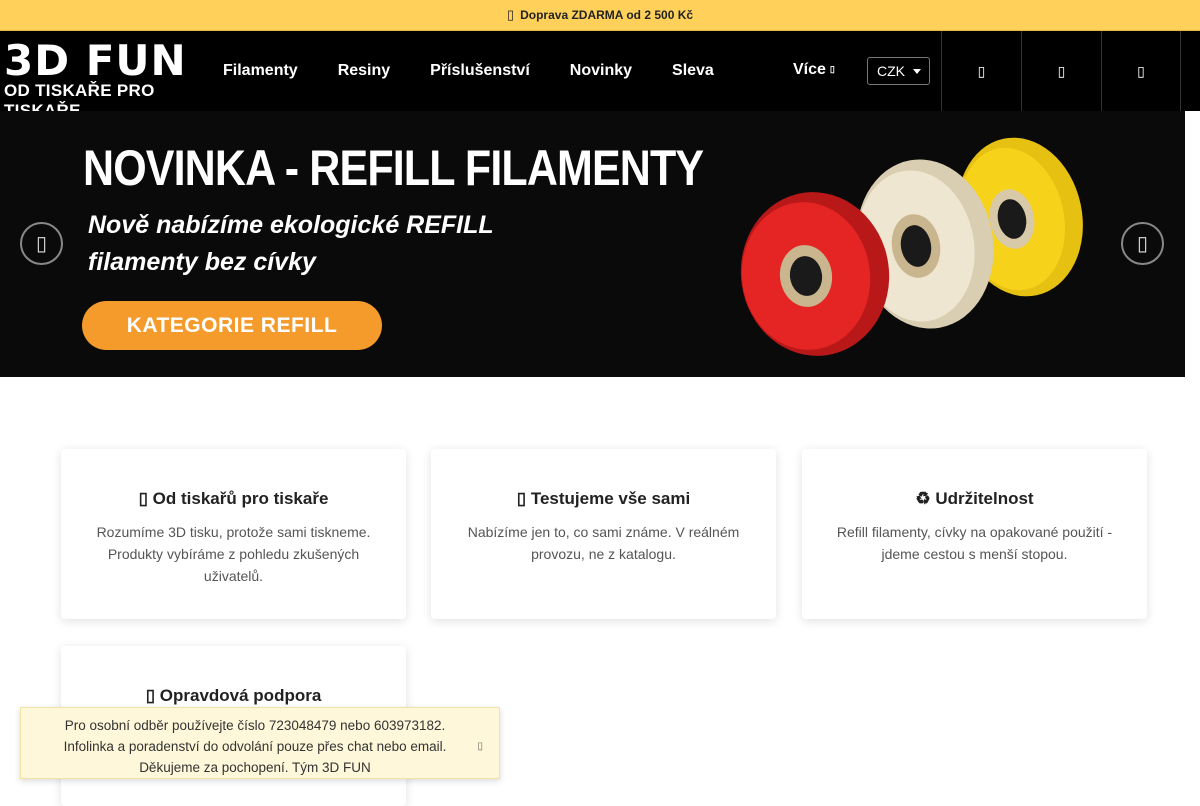 This screenshot has height=806, width=1200. What do you see at coordinates (145, 498) in the screenshot?
I see `printer-icon: ▯` at bounding box center [145, 498].